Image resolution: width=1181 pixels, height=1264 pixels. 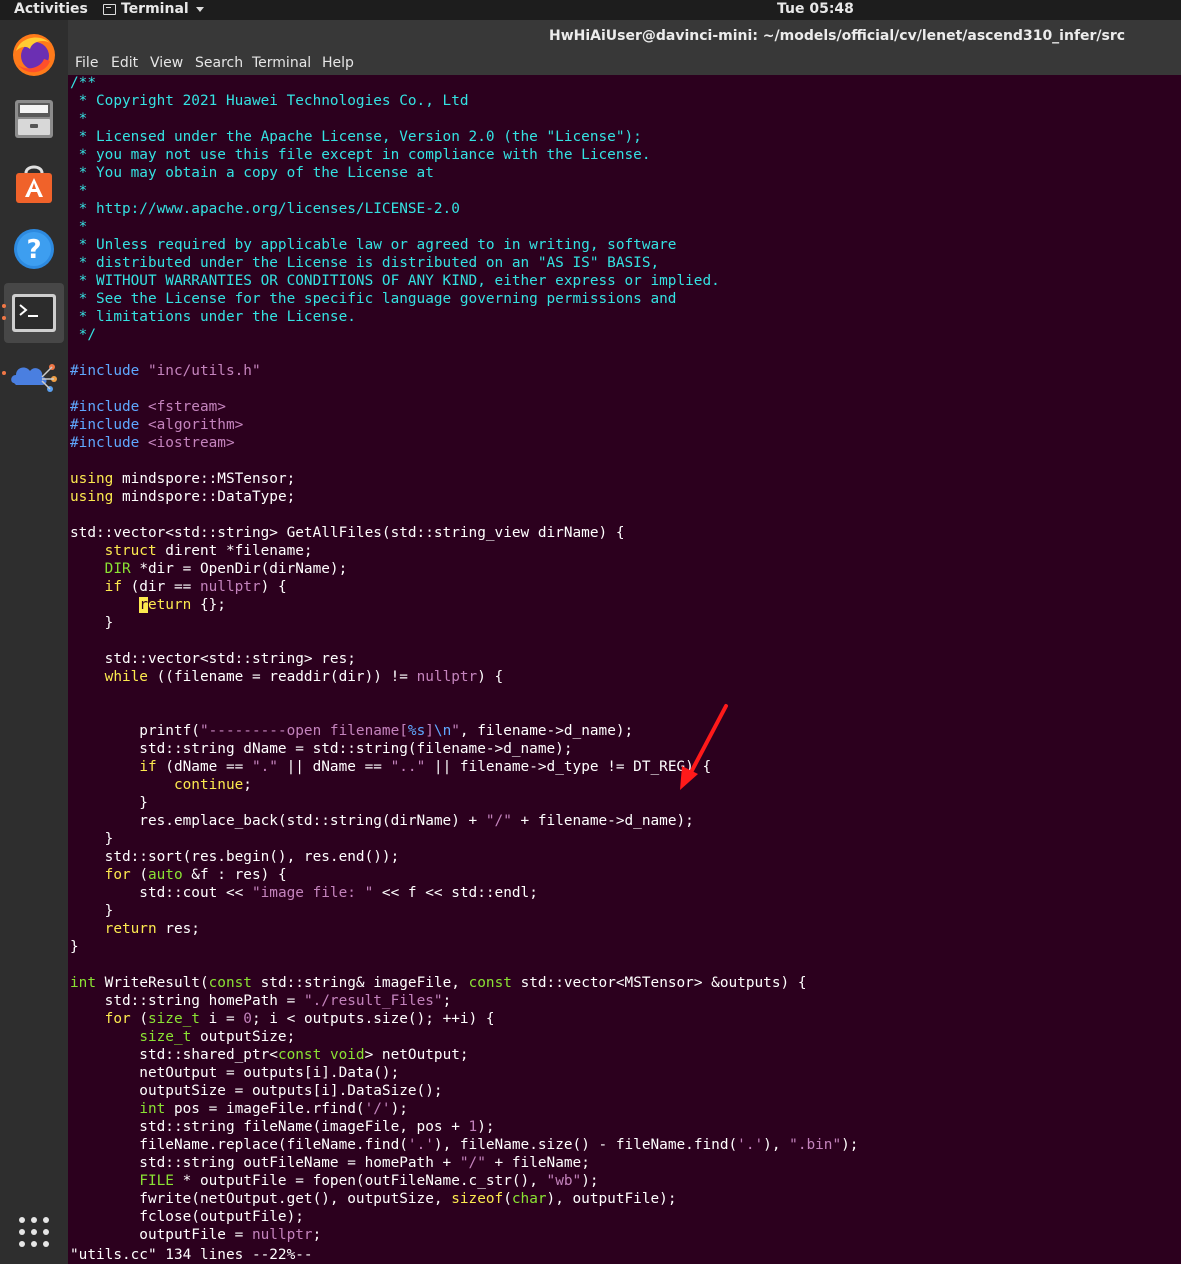 What do you see at coordinates (83, 983) in the screenshot?
I see `code-token: int` at bounding box center [83, 983].